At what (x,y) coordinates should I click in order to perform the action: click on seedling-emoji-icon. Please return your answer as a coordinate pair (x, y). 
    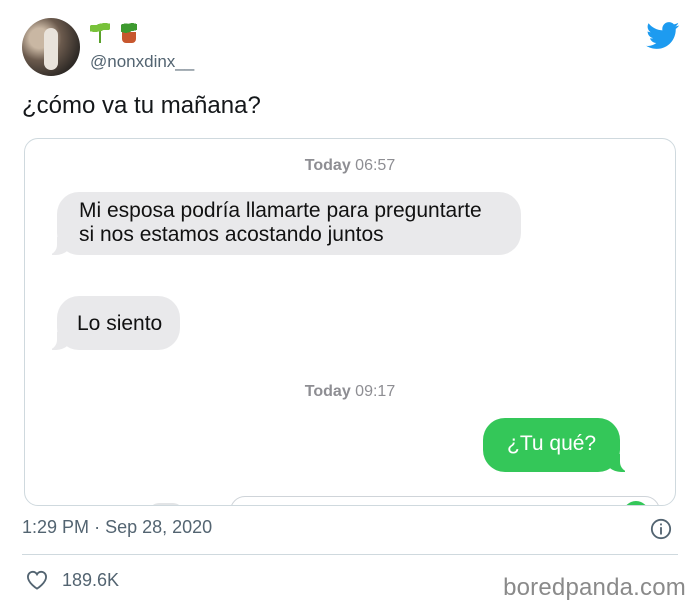
    Looking at the image, I should click on (100, 32).